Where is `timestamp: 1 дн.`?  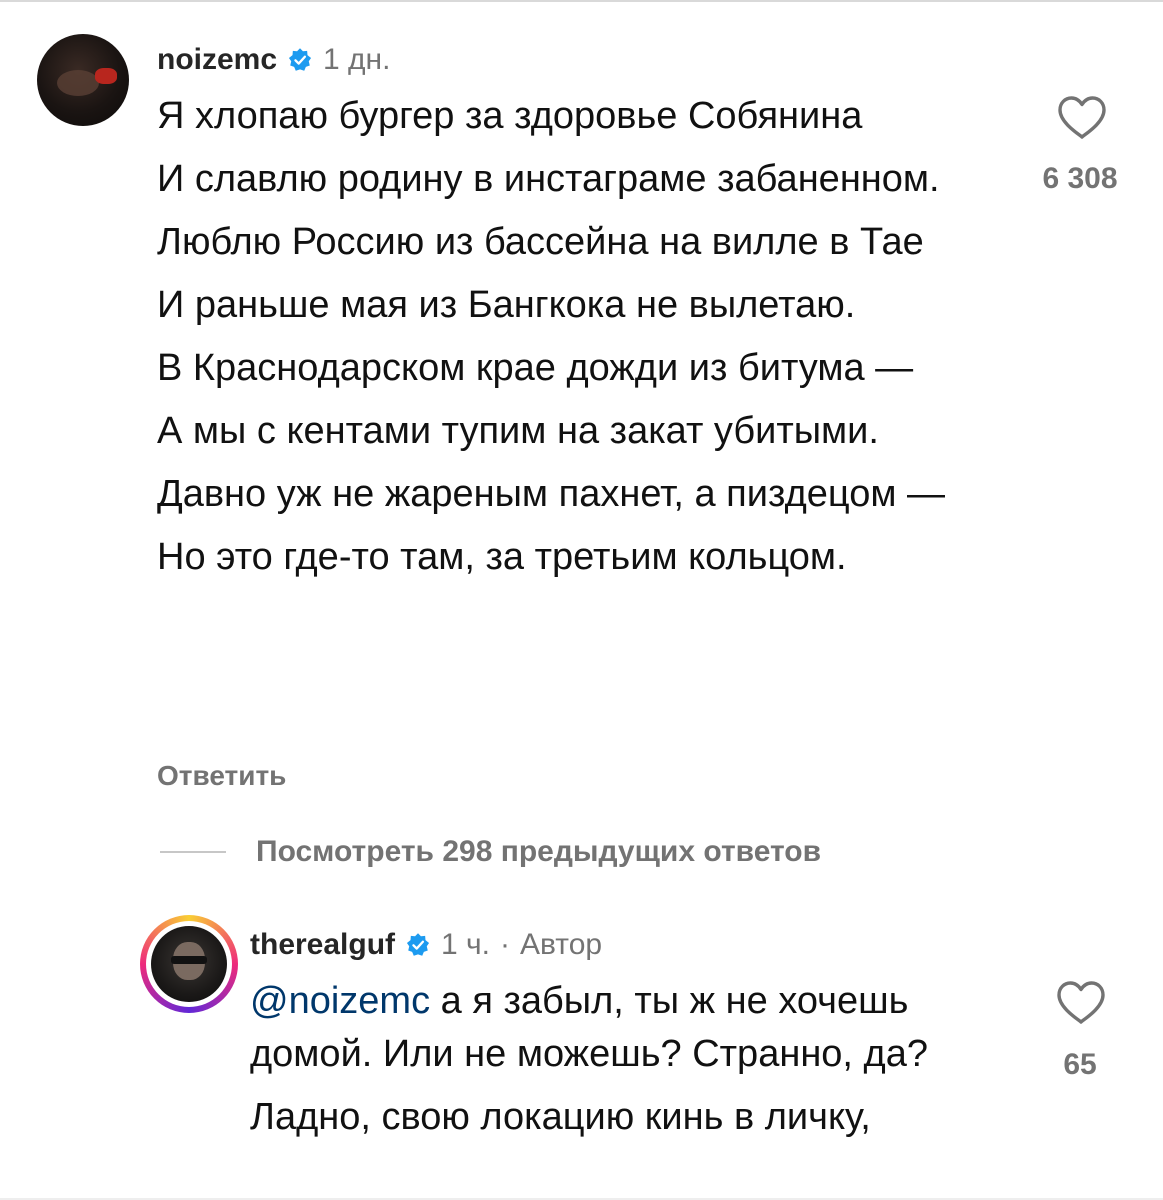 timestamp: 1 дн. is located at coordinates (357, 59).